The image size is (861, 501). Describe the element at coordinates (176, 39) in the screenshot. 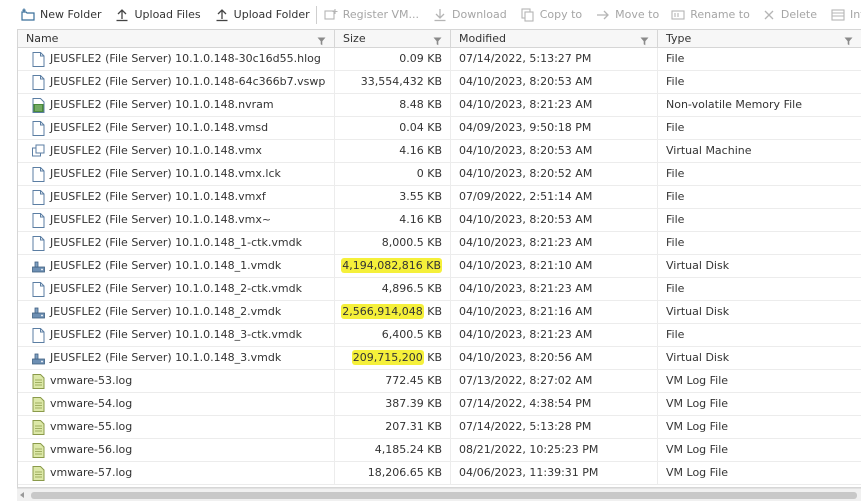

I see `column-header-name: Name` at that location.